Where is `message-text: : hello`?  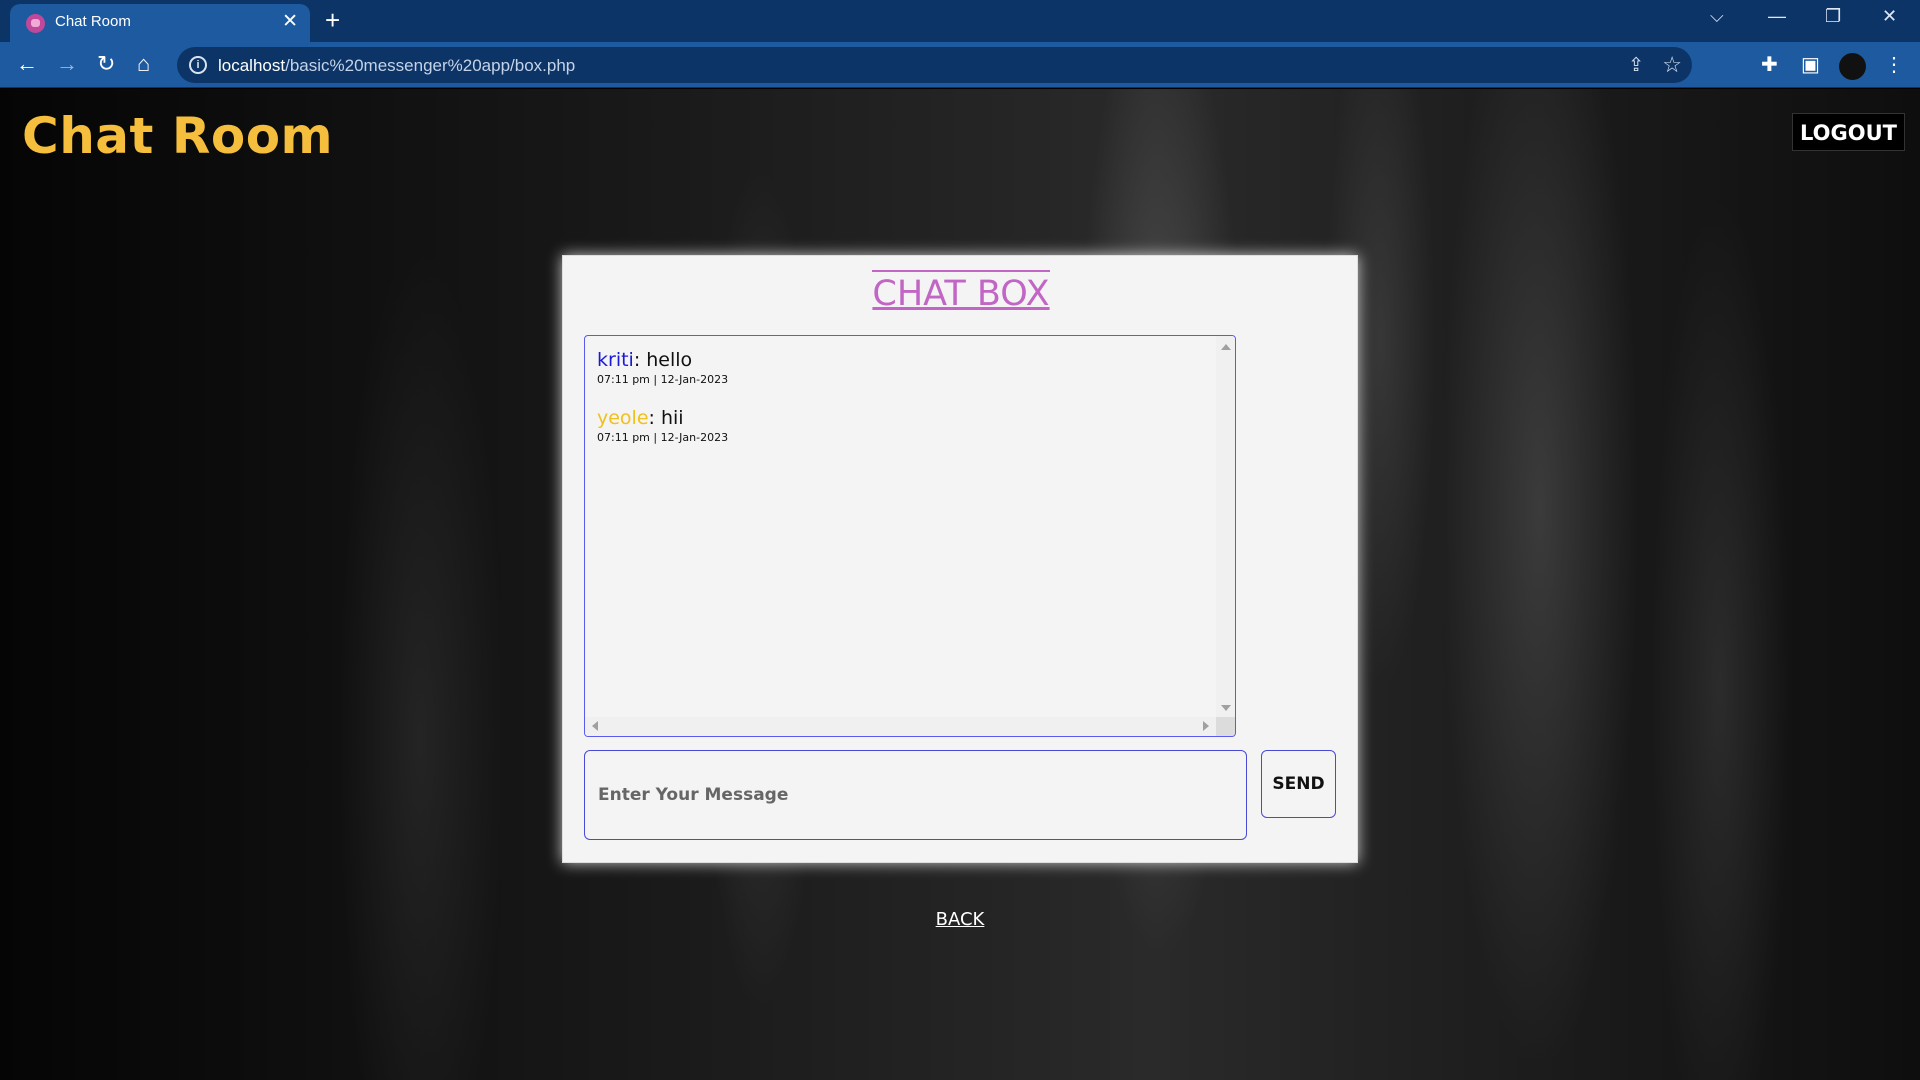
message-text: : hello is located at coordinates (663, 360).